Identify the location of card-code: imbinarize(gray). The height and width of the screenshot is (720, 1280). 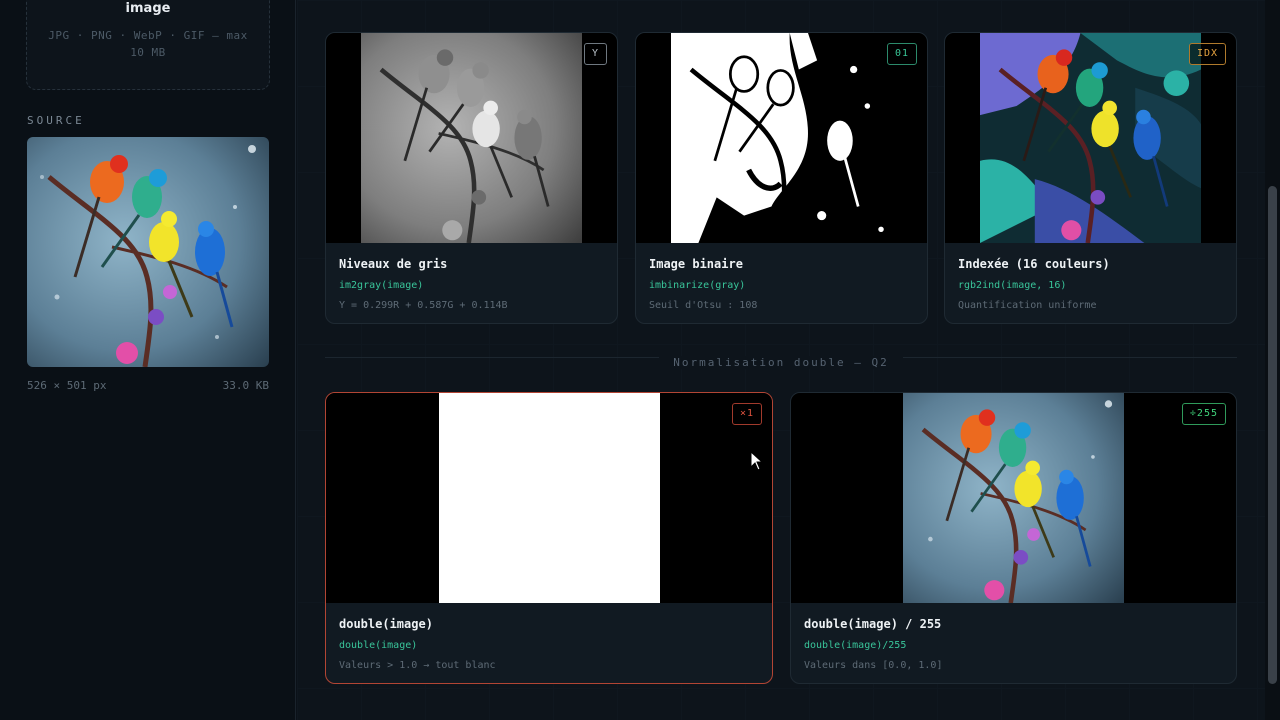
(697, 285).